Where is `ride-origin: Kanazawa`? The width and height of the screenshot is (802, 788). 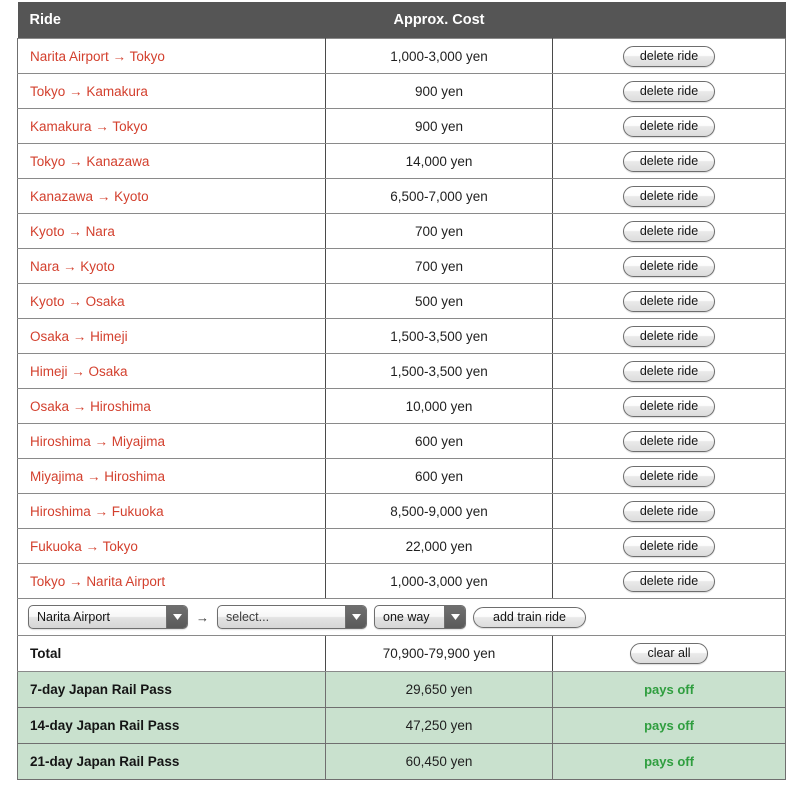 ride-origin: Kanazawa is located at coordinates (62, 196).